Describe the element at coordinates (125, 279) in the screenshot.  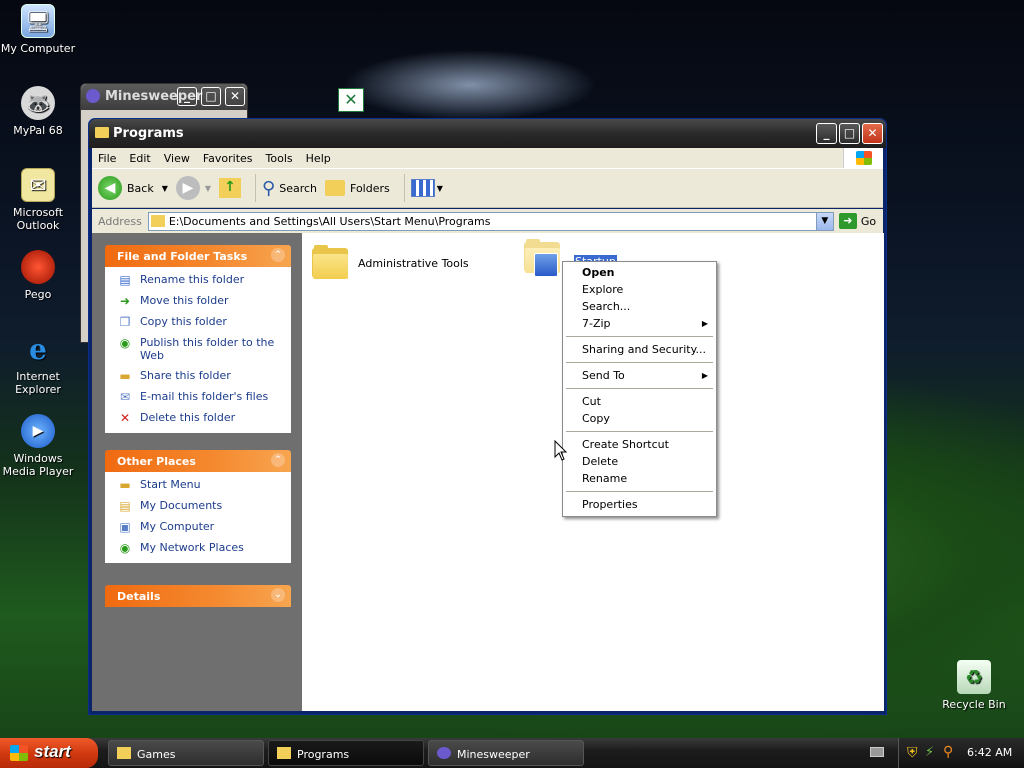
I see `rename-icon: ▤` at that location.